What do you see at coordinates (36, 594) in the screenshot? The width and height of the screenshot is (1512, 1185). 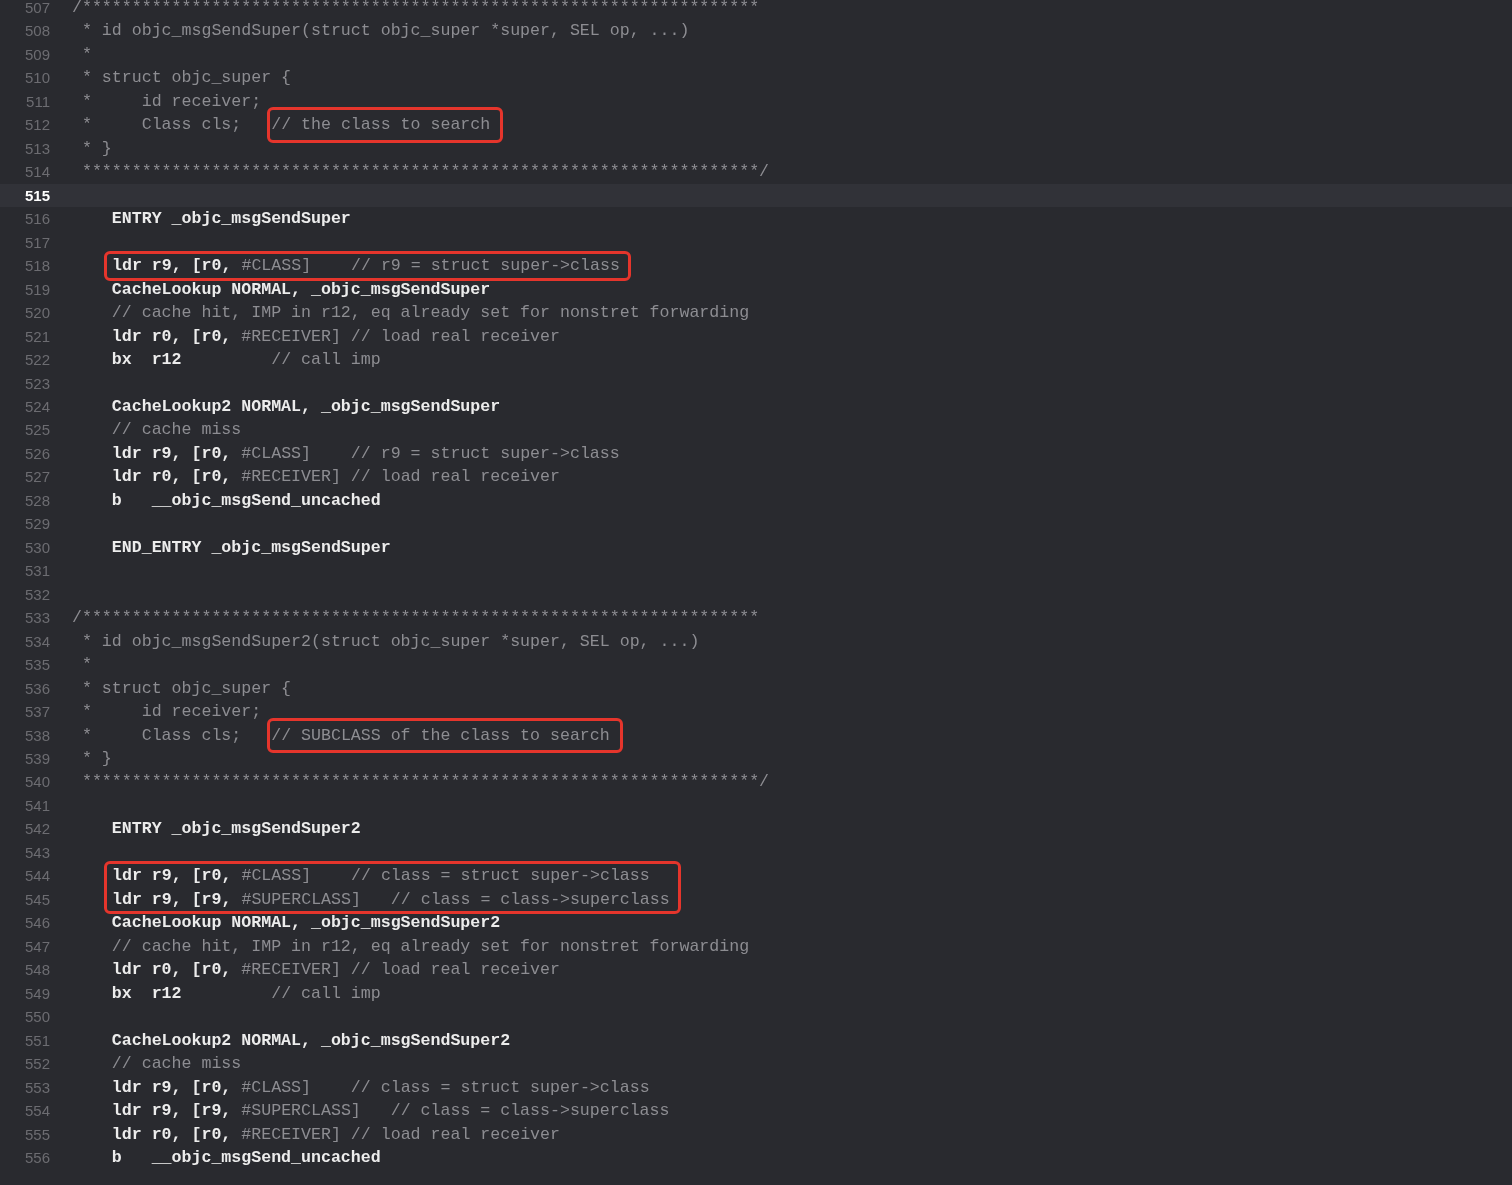 I see `line-number: 532` at bounding box center [36, 594].